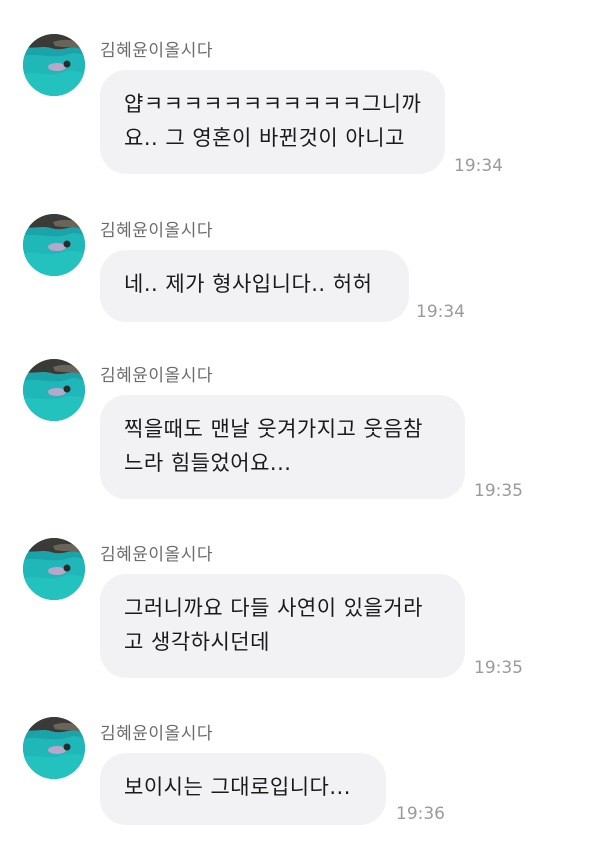  Describe the element at coordinates (264, 138) in the screenshot. I see `message-text: 요.. 그 영혼이 바뀐것이 아니고` at that location.